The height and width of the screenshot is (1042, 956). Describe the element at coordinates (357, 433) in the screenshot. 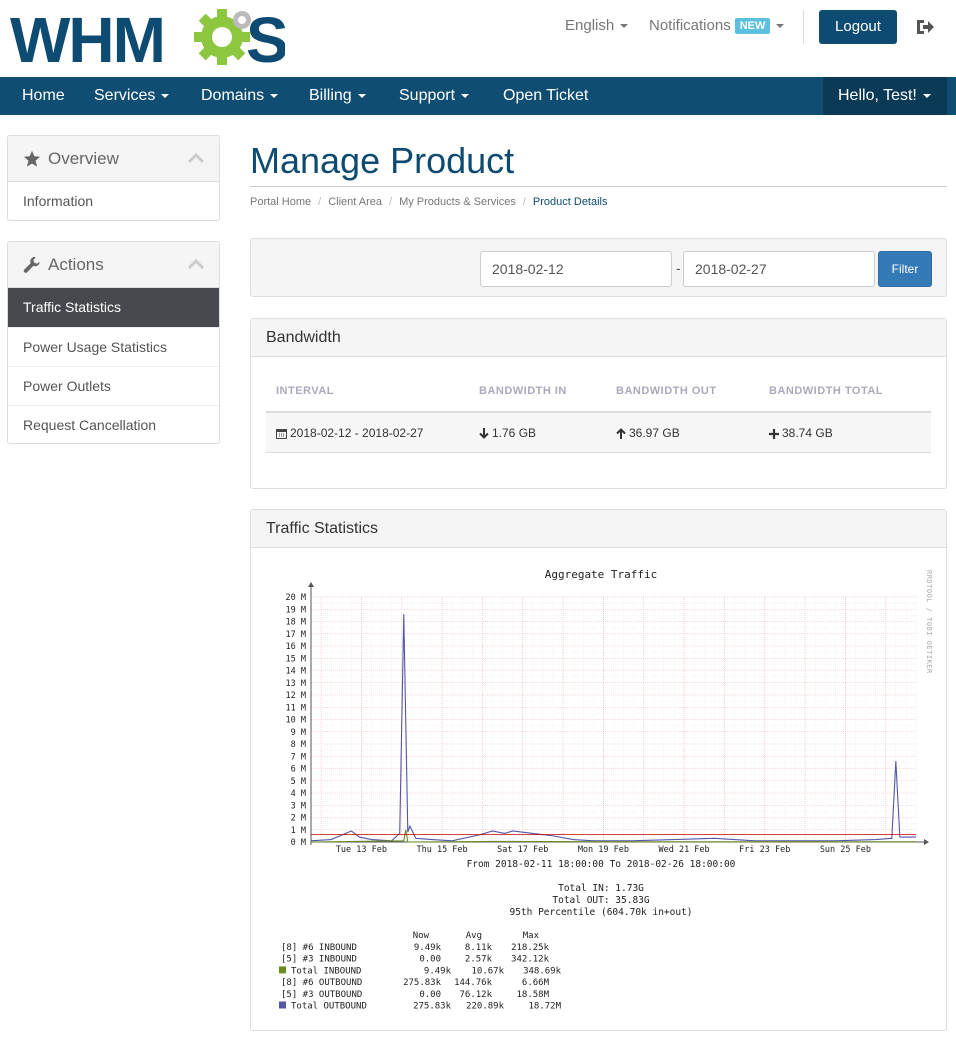

I see `interval-value: 2018-02-12 - 2018-02-27` at that location.